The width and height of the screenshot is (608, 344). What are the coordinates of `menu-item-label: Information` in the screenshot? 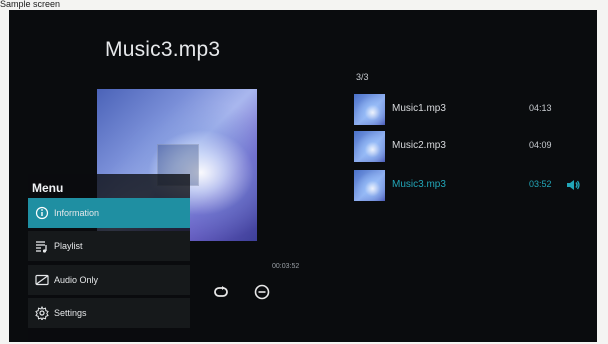 It's located at (77, 213).